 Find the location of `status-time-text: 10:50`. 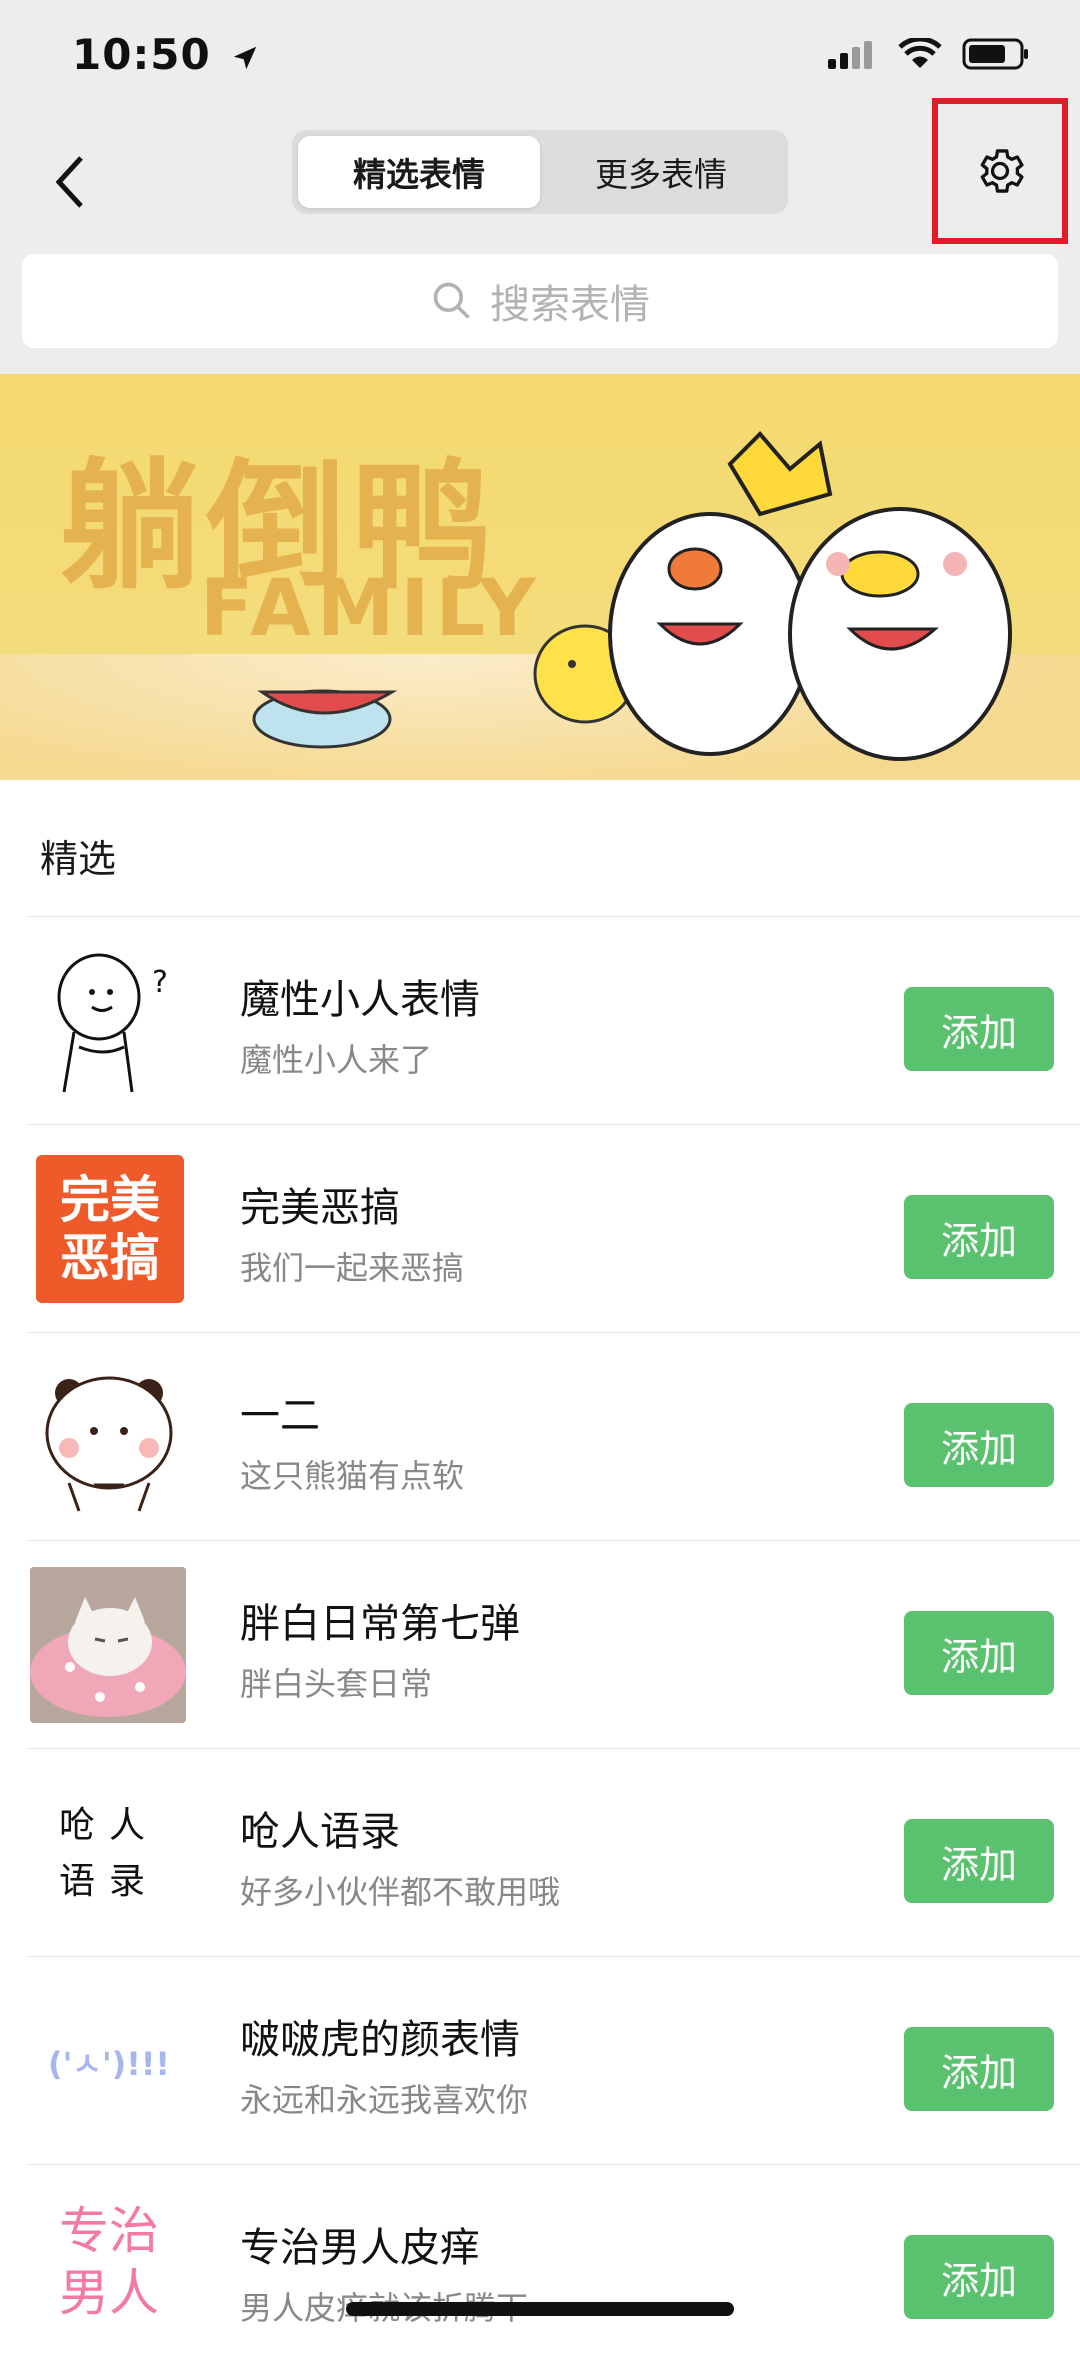

status-time-text: 10:50 is located at coordinates (141, 54).